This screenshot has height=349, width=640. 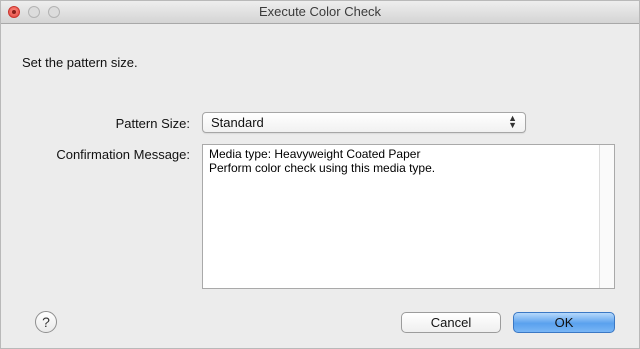 I want to click on help-button: ?, so click(x=46, y=322).